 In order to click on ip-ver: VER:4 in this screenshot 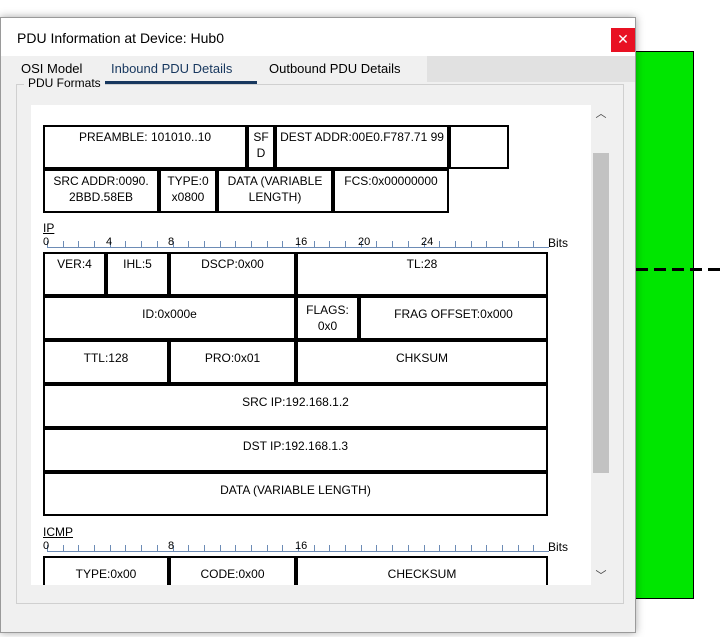, I will do `click(74, 274)`.